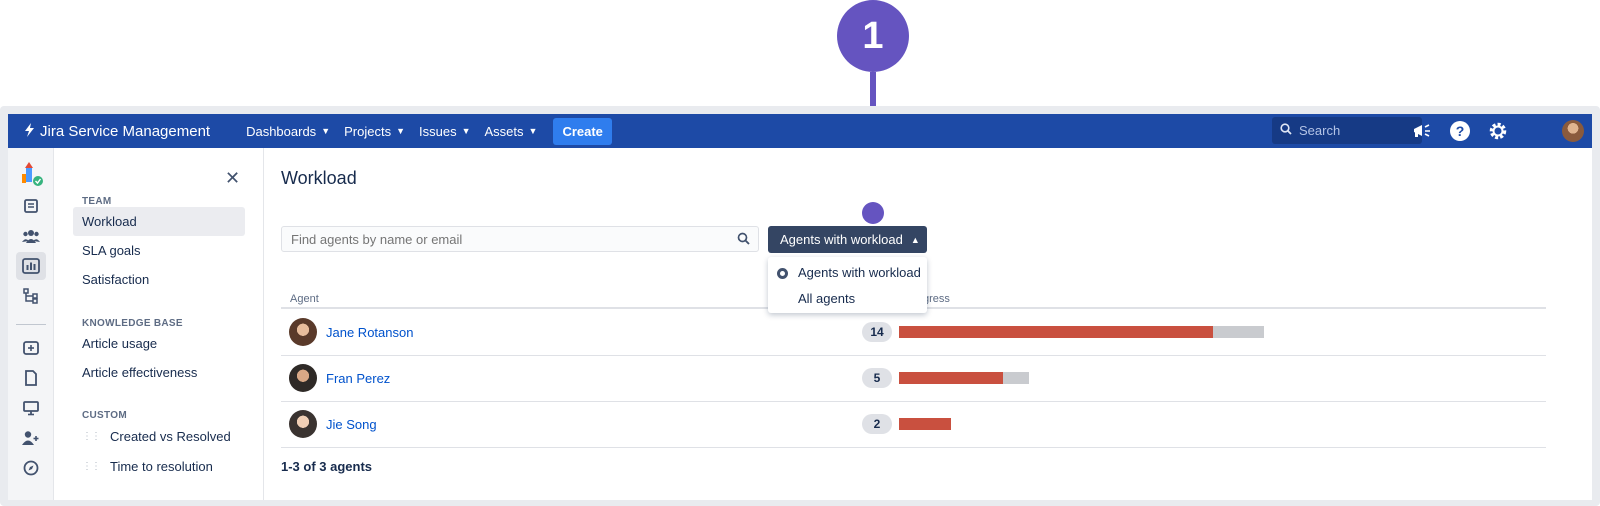 The height and width of the screenshot is (506, 1600). Describe the element at coordinates (29, 131) in the screenshot. I see `bolt-icon` at that location.